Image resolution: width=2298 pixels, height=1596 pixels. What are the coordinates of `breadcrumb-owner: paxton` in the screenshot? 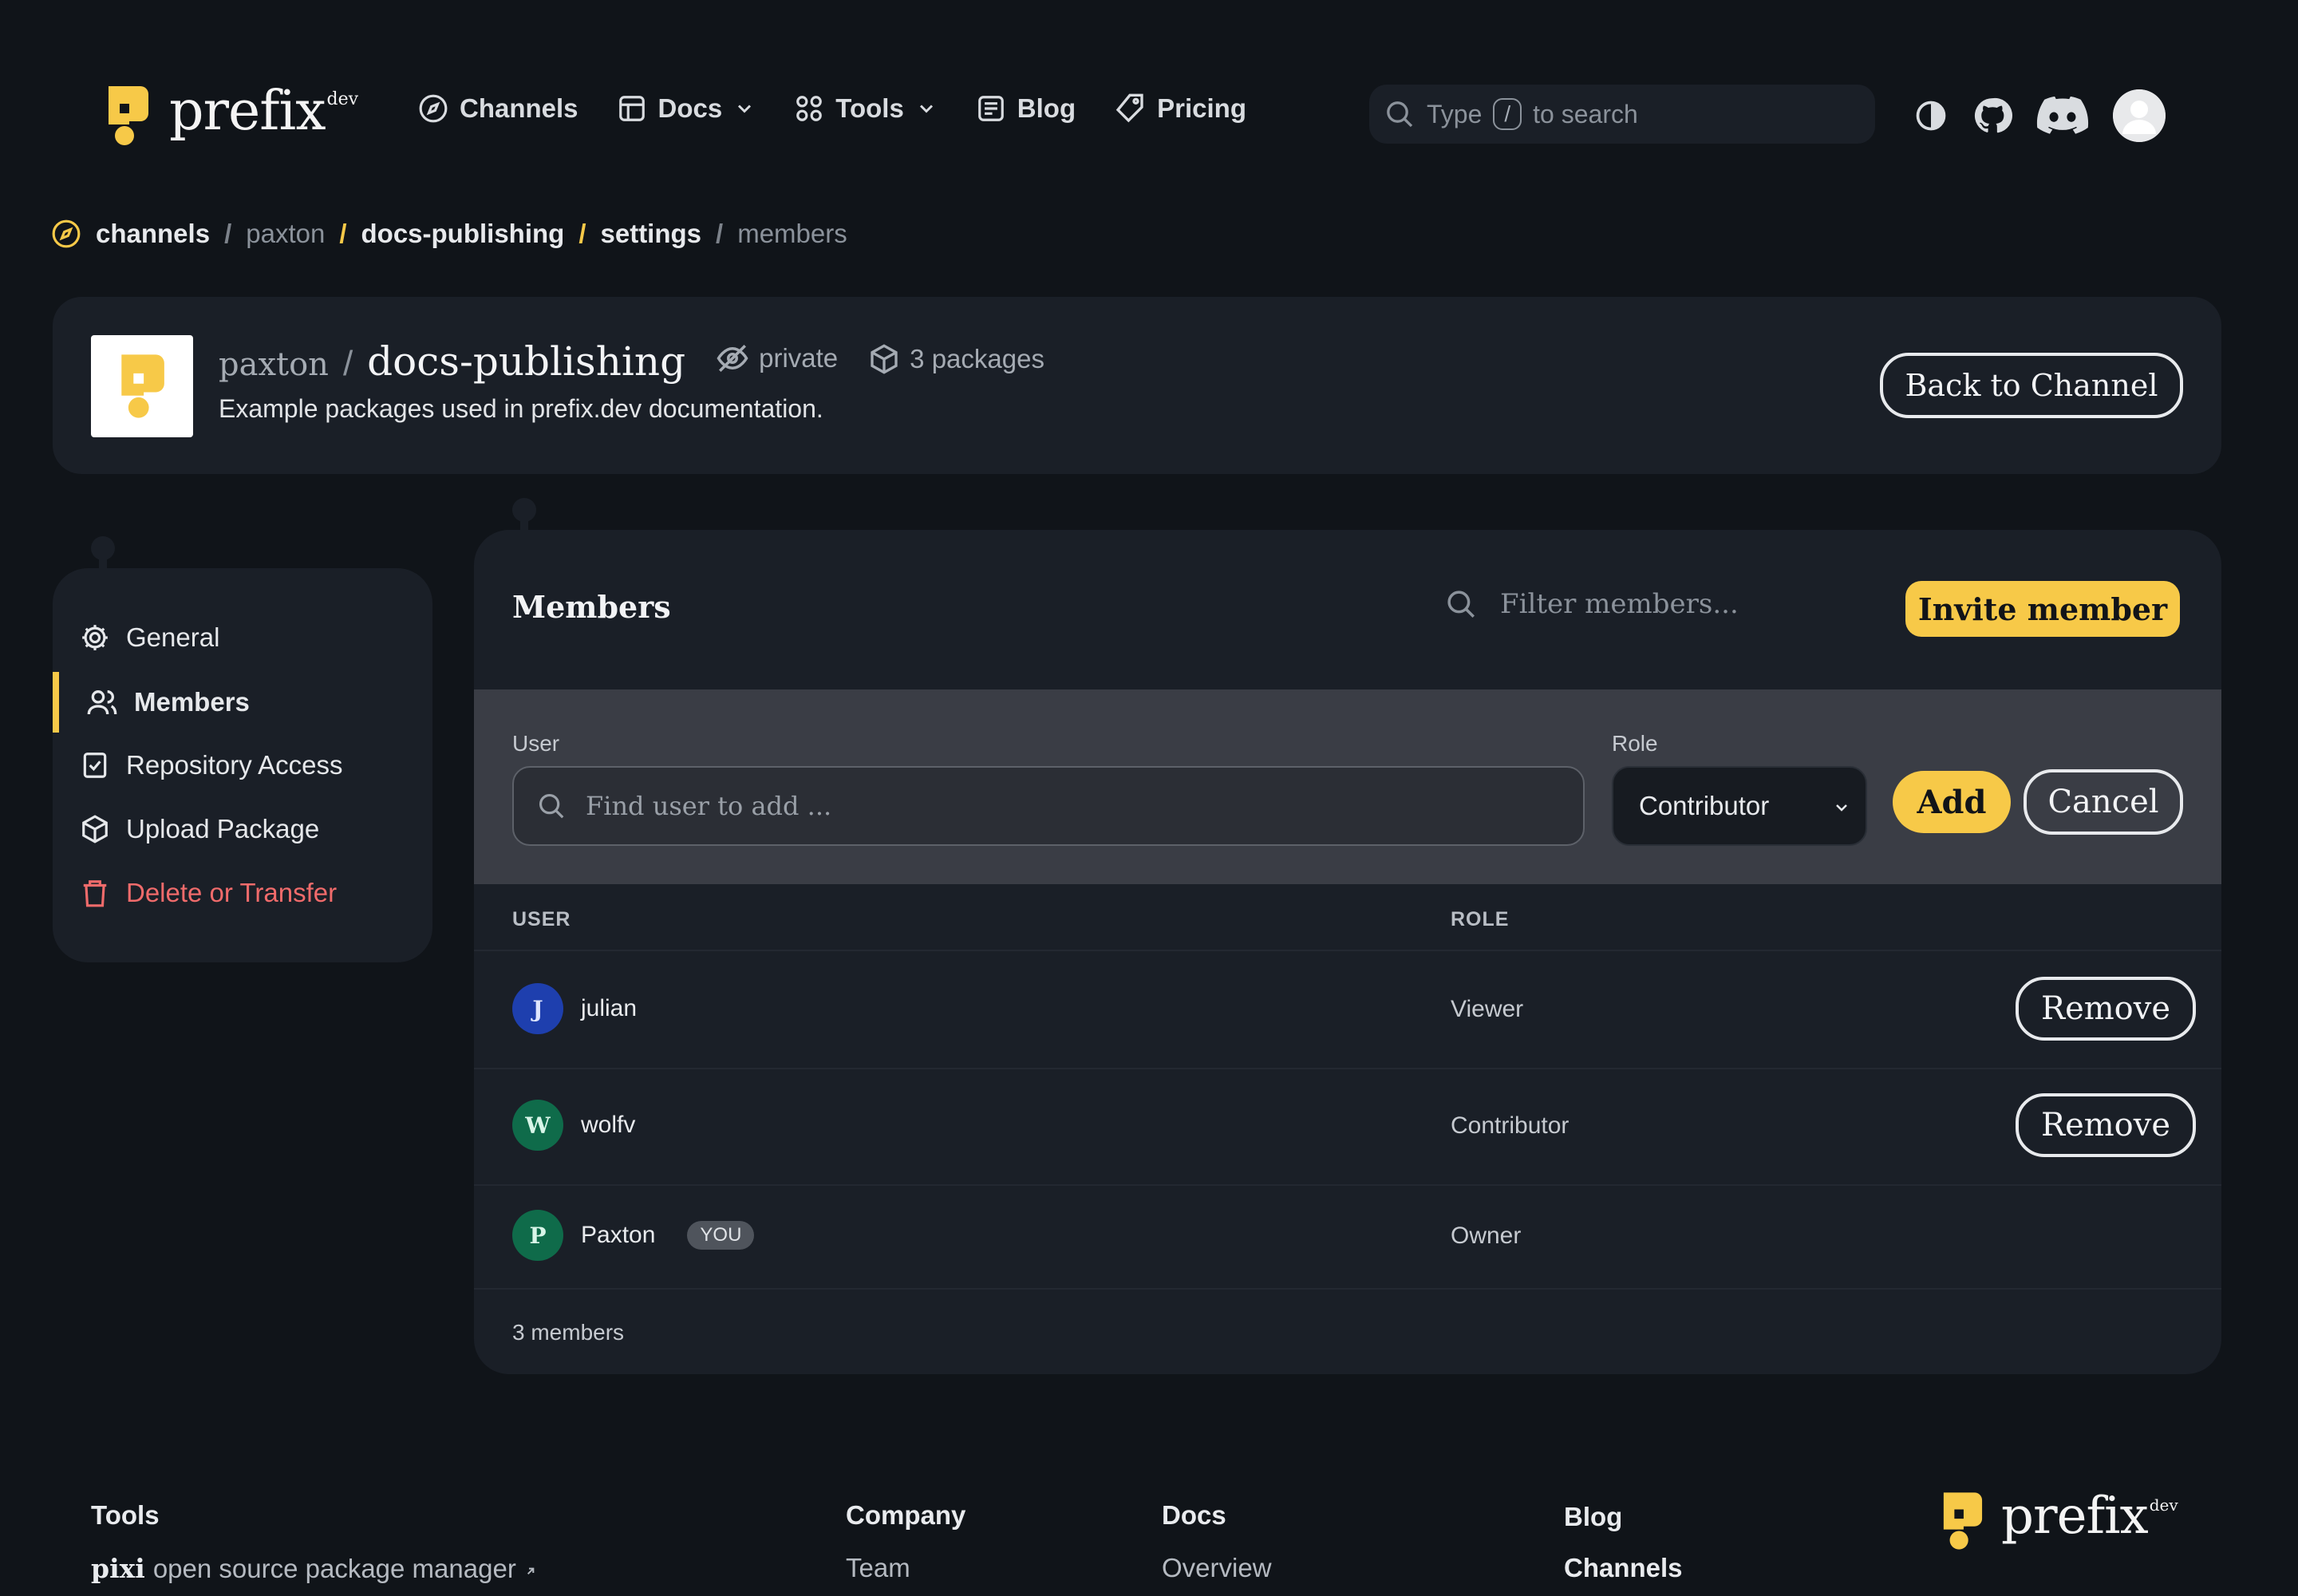 It's located at (285, 234).